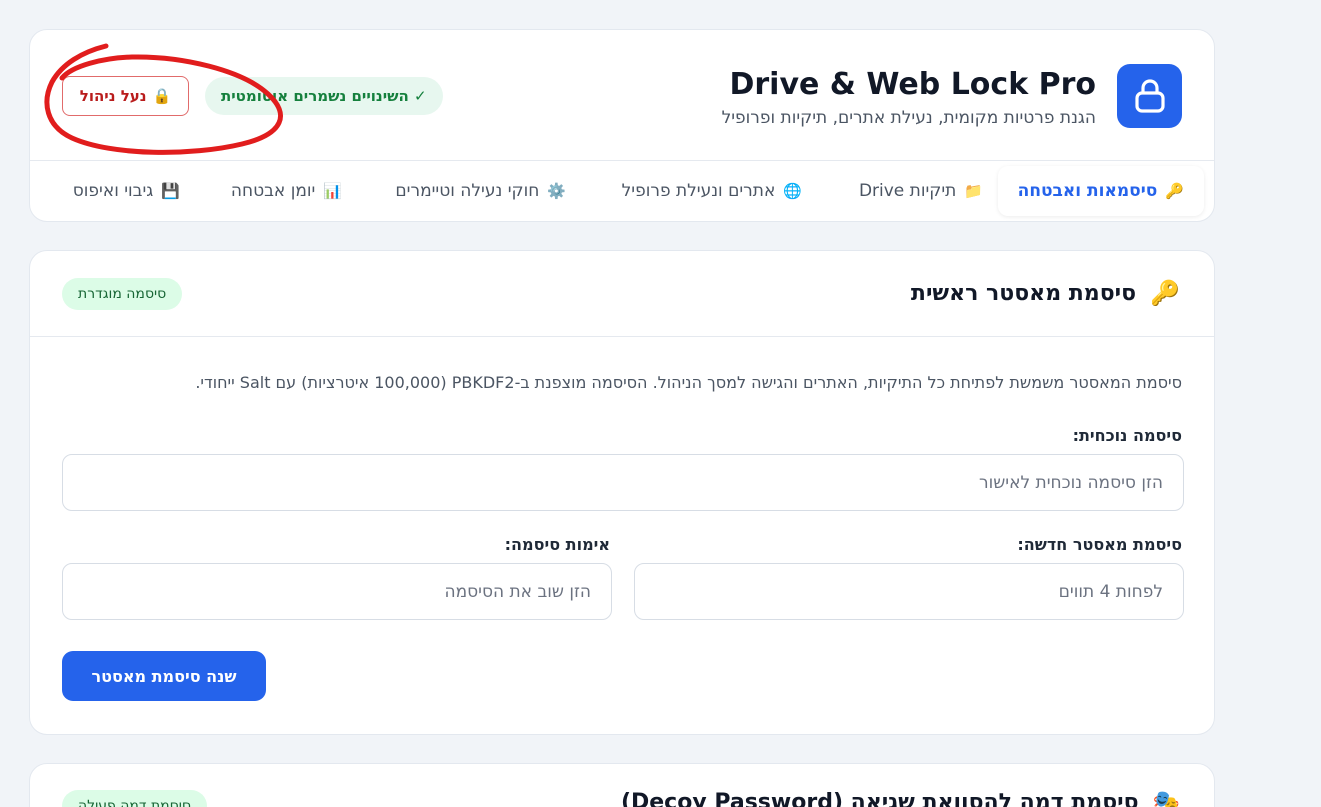  Describe the element at coordinates (113, 191) in the screenshot. I see `tab-label: גיבוי ואיפוס` at that location.